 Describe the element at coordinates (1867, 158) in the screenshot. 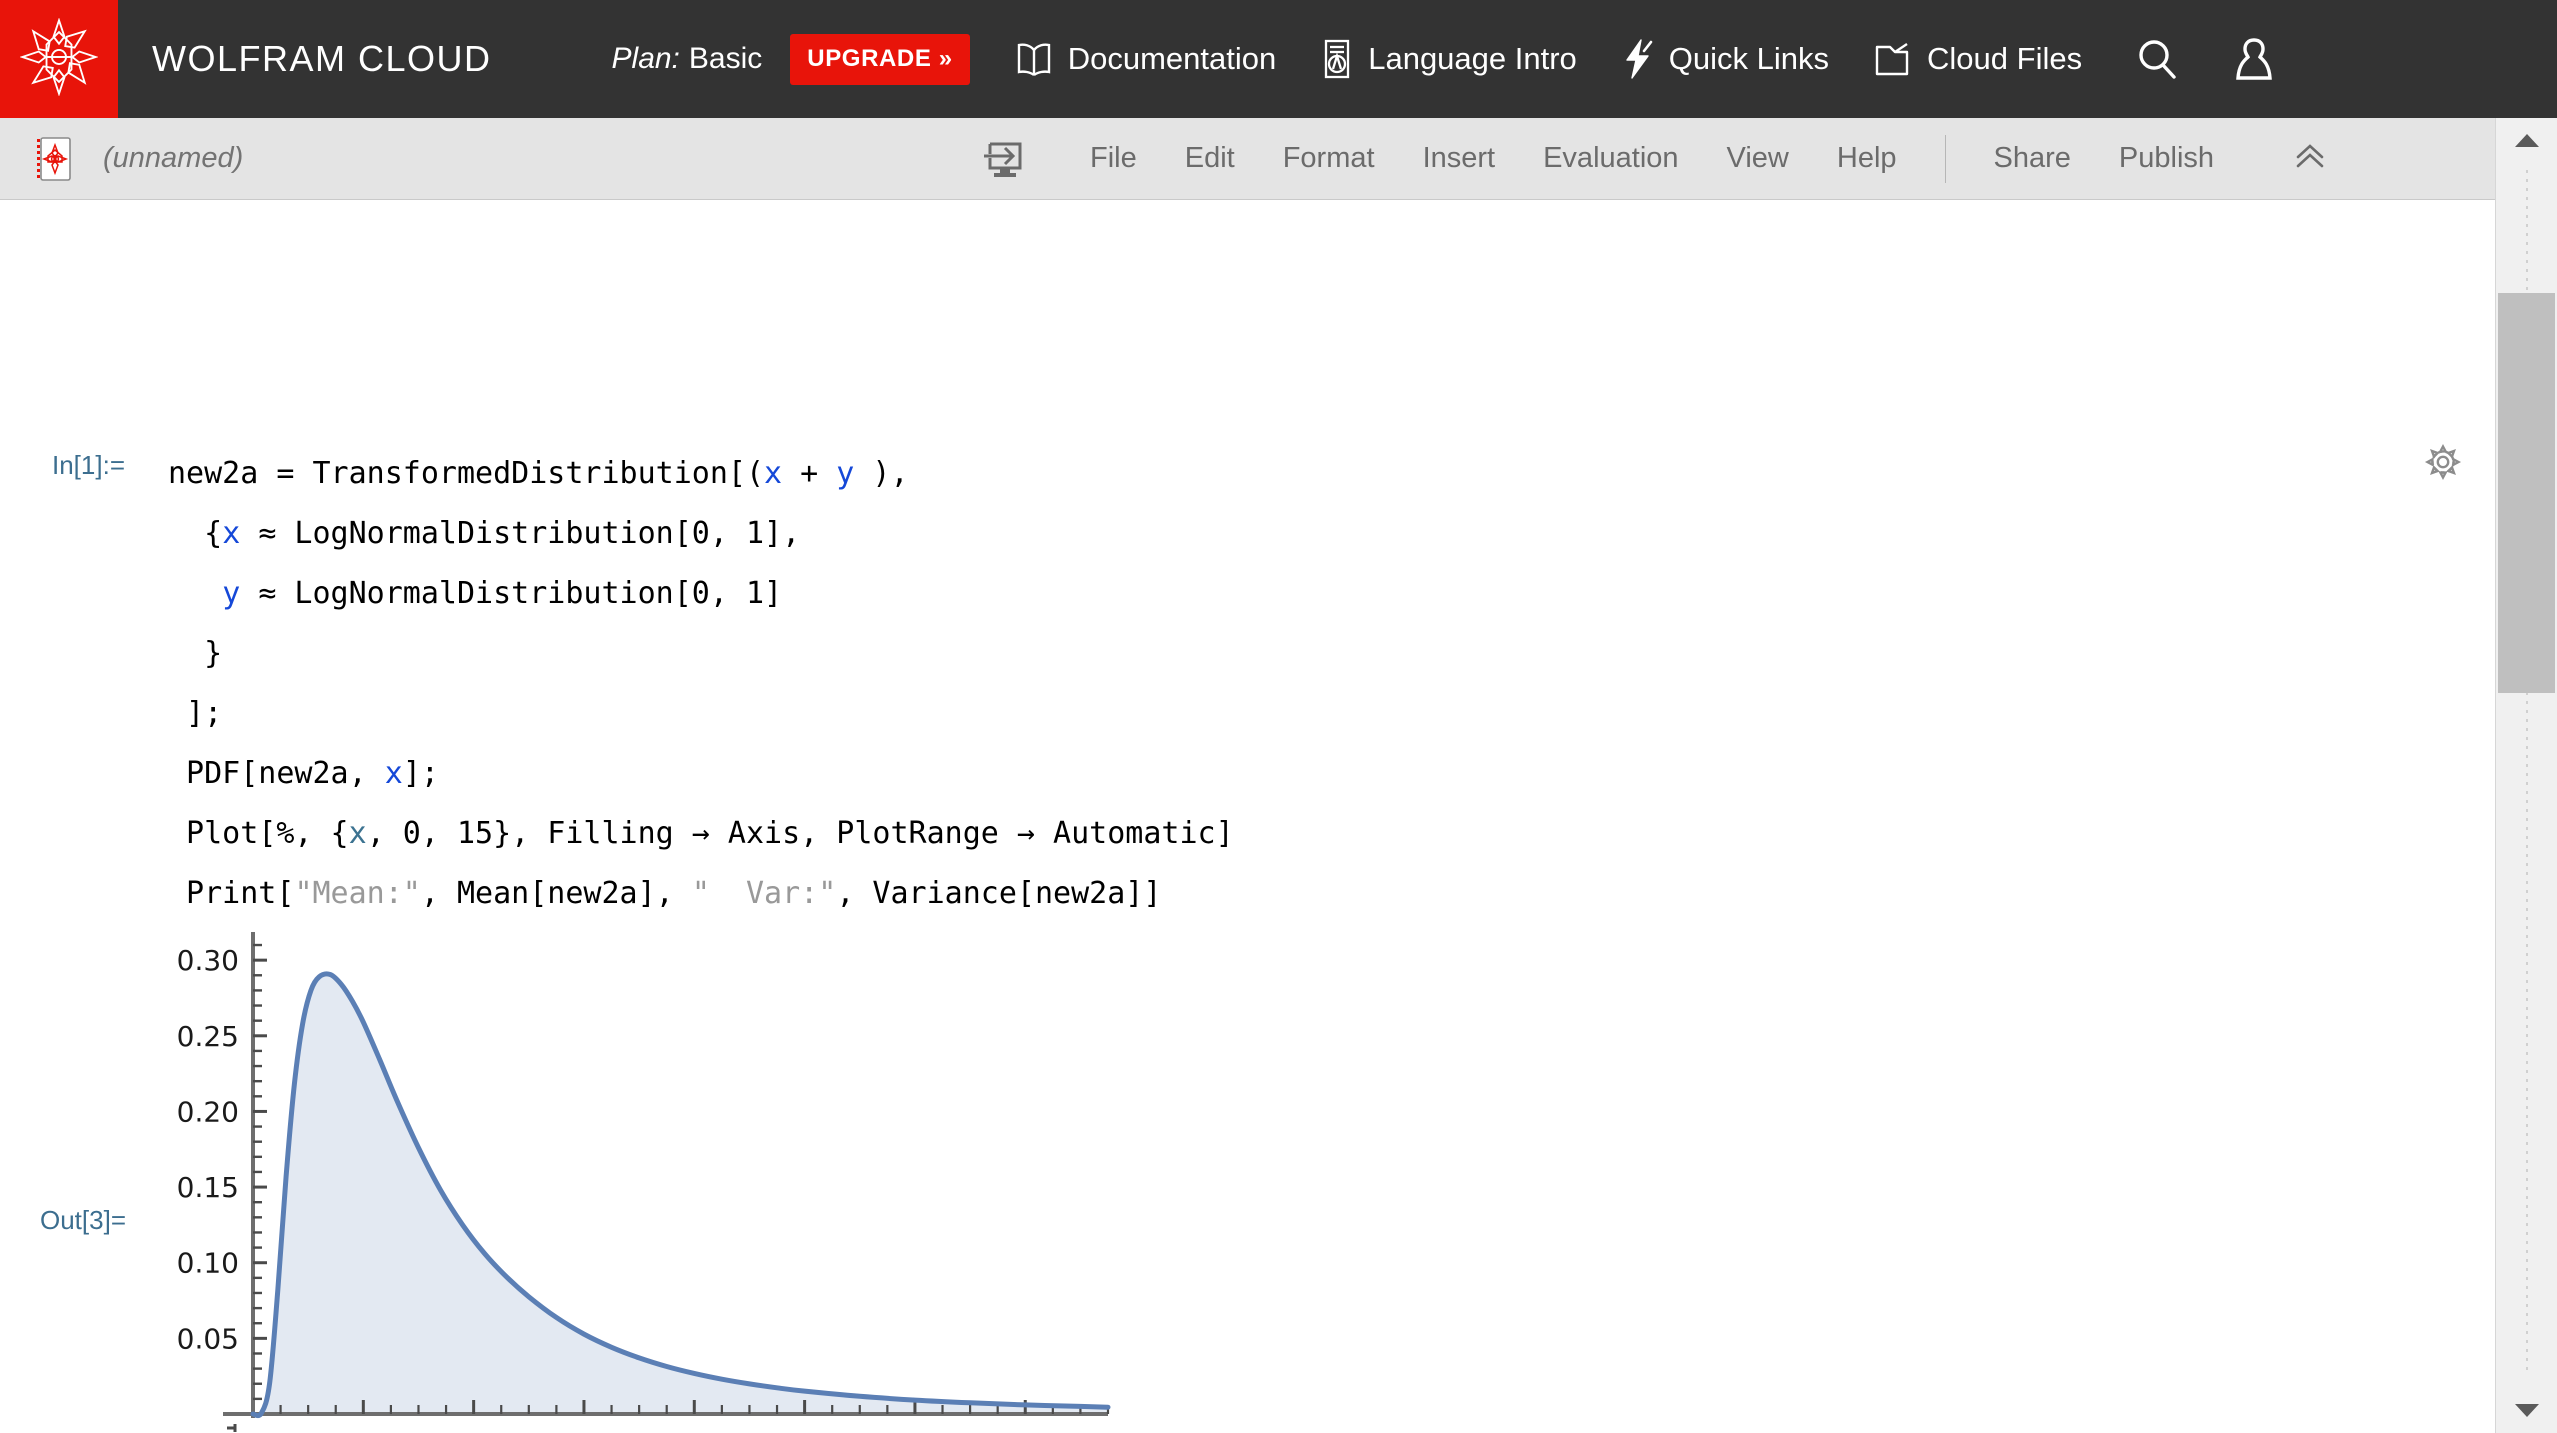

I see `menu-help: Help` at that location.